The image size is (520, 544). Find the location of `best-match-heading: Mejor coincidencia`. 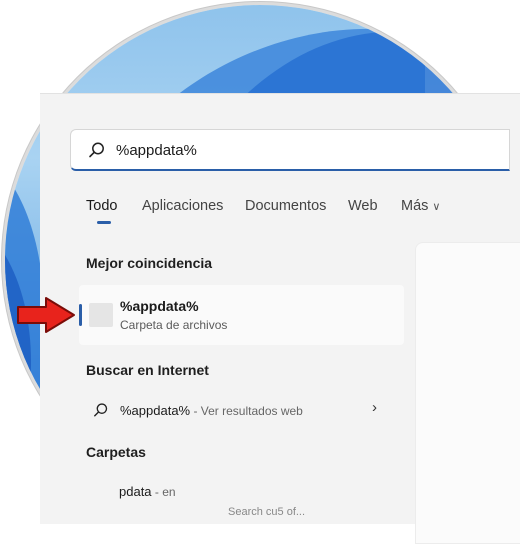

best-match-heading: Mejor coincidencia is located at coordinates (149, 263).